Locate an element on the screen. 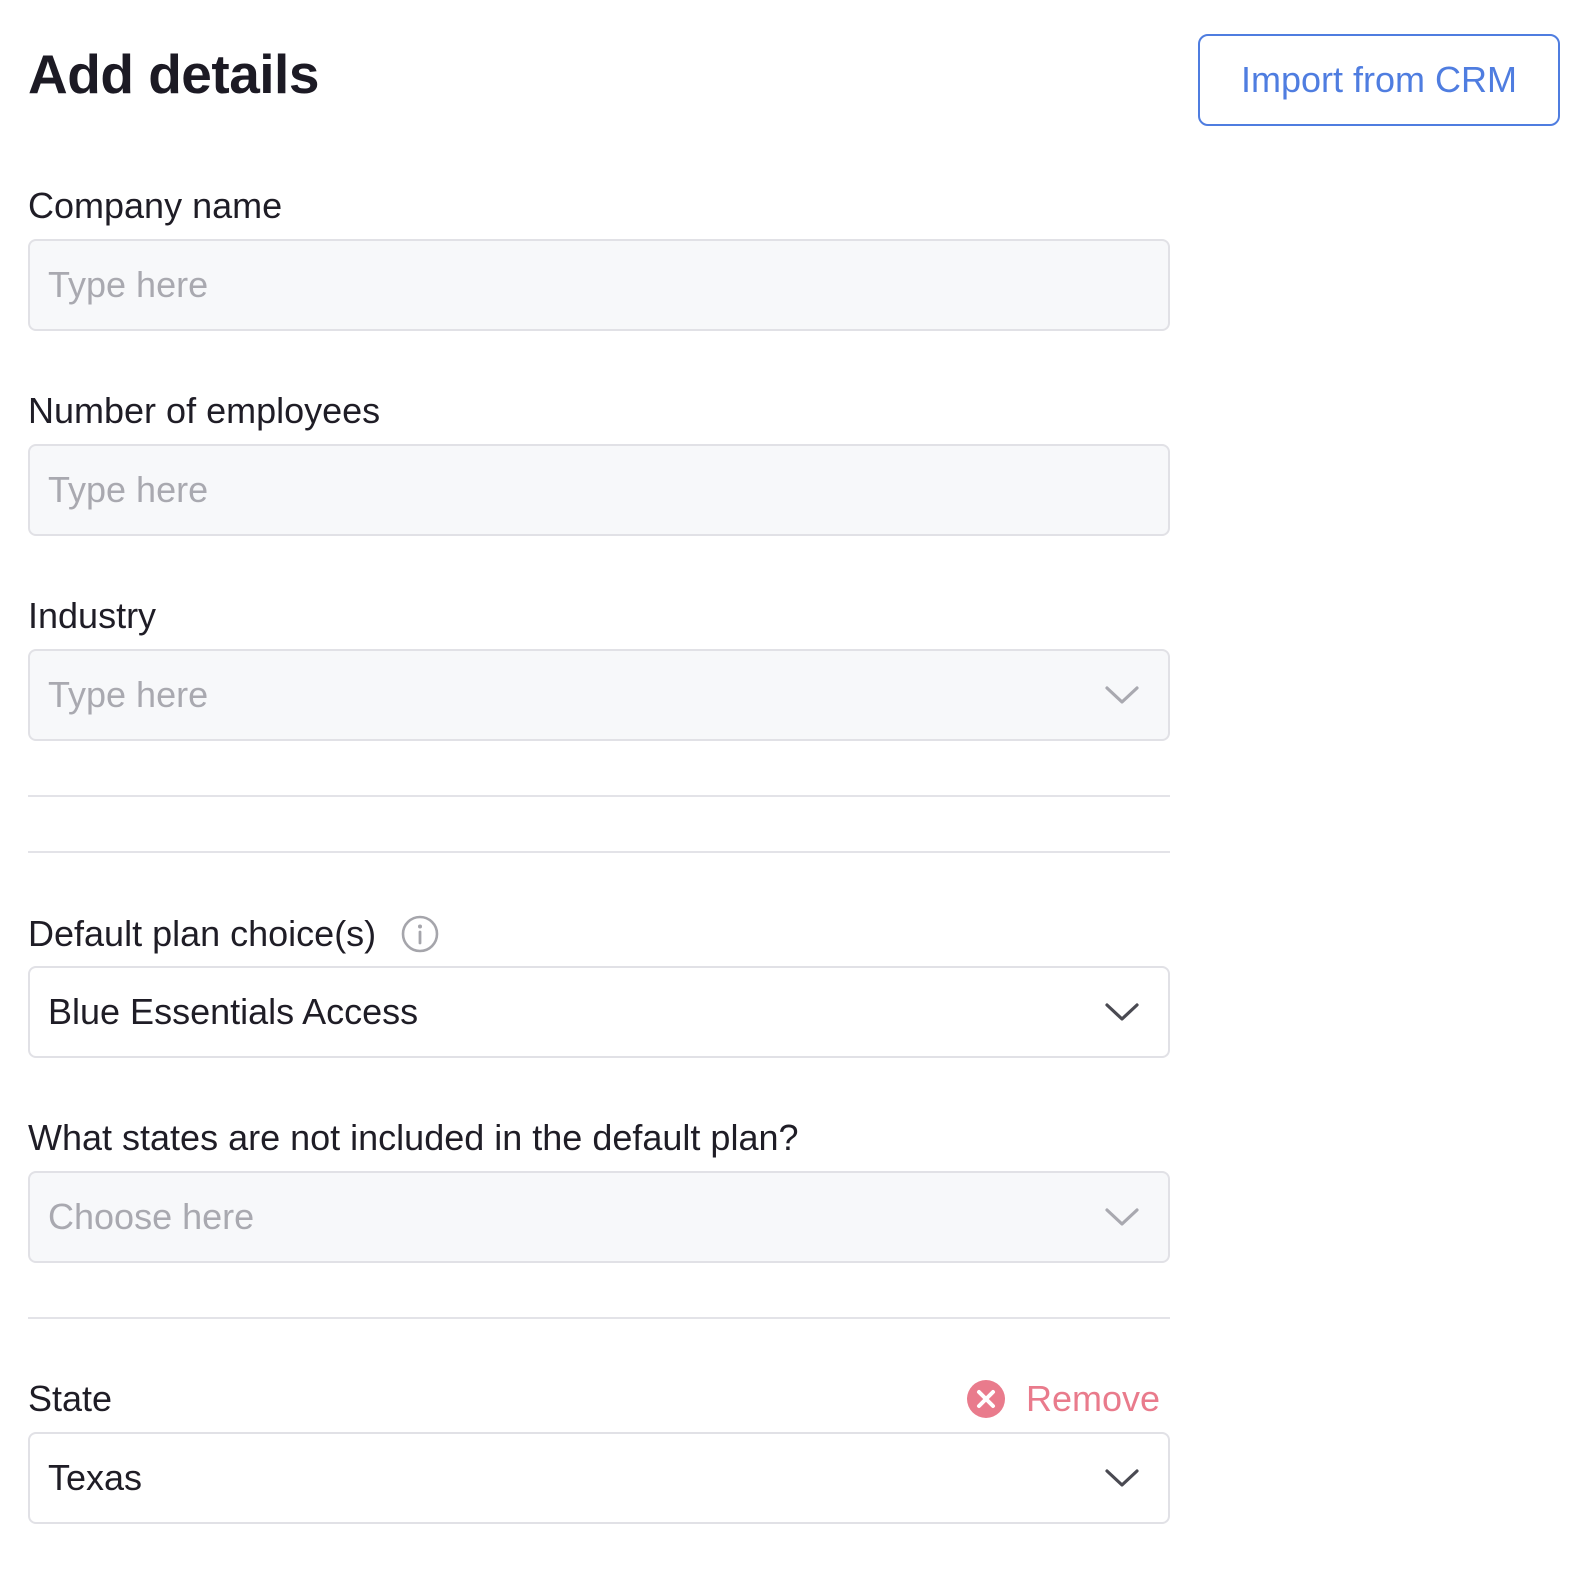 Image resolution: width=1594 pixels, height=1576 pixels. employees-input is located at coordinates (599, 490).